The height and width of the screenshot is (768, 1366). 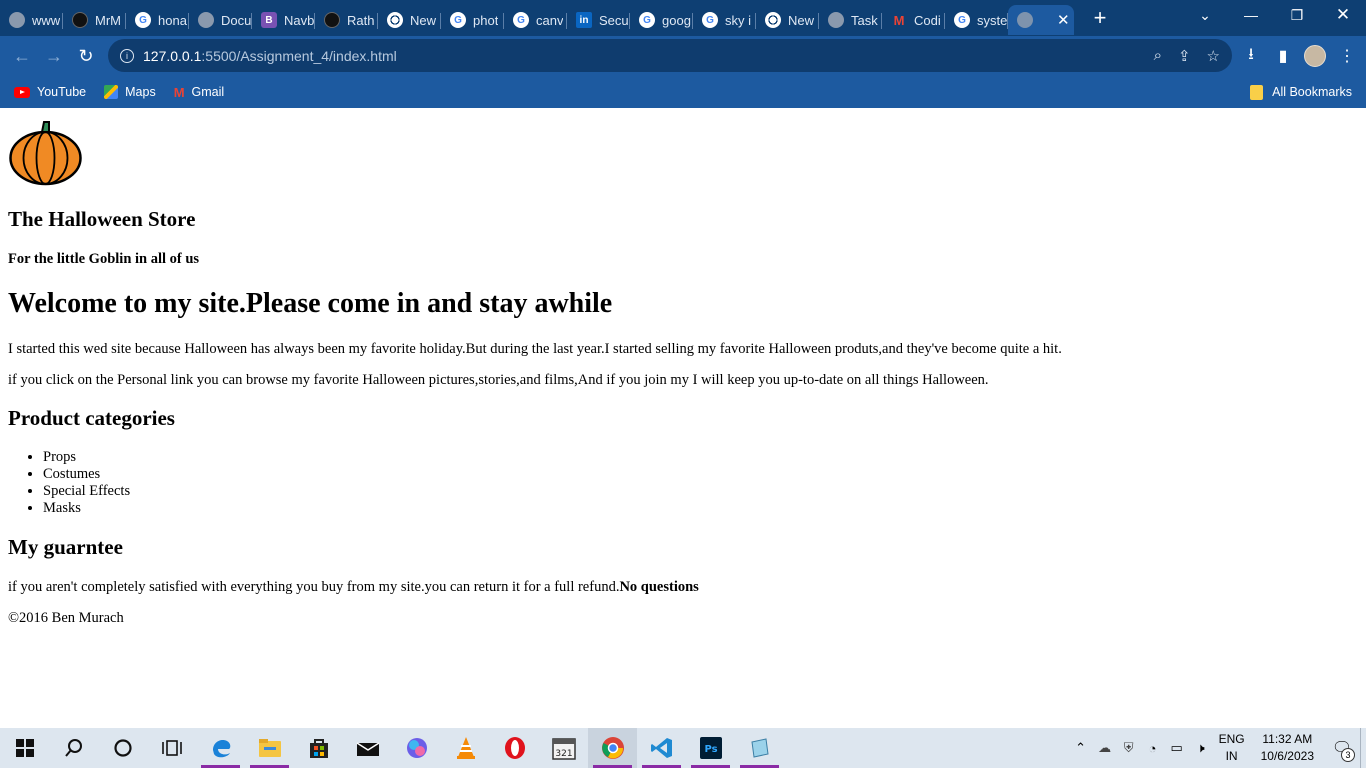 What do you see at coordinates (127, 55) in the screenshot?
I see `site-info-icon: i` at bounding box center [127, 55].